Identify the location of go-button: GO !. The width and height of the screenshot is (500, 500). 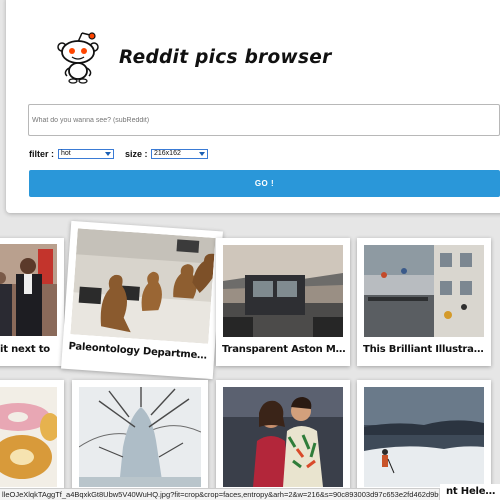
(264, 183).